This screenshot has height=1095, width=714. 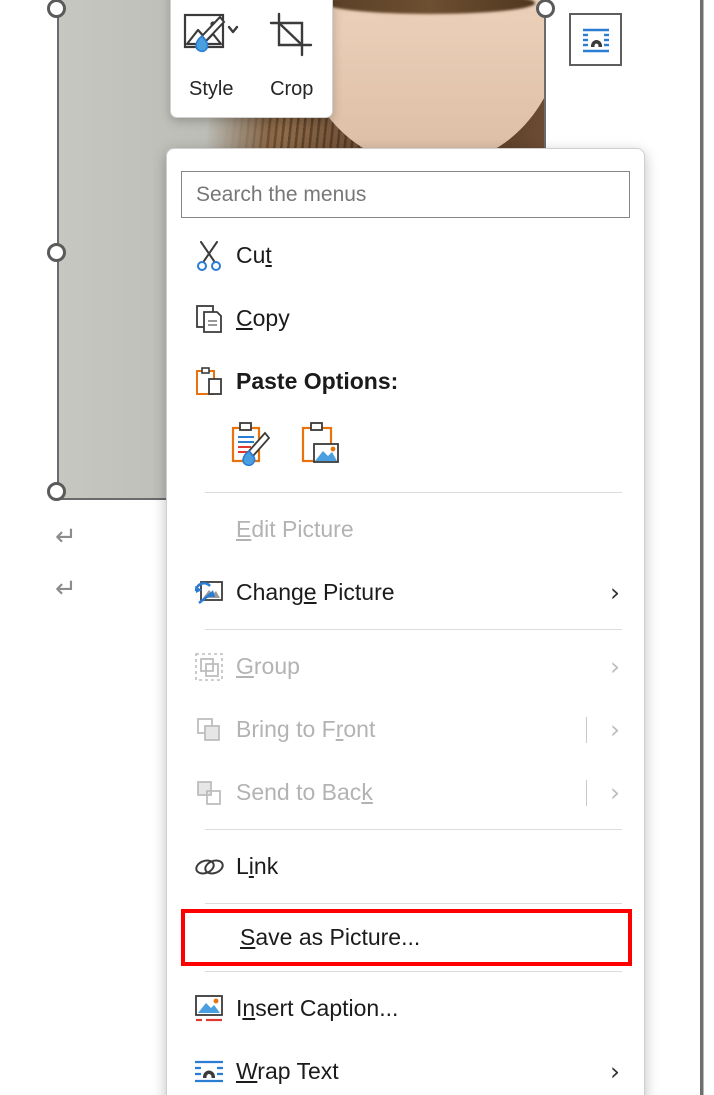 I want to click on copy-icon, so click(x=209, y=319).